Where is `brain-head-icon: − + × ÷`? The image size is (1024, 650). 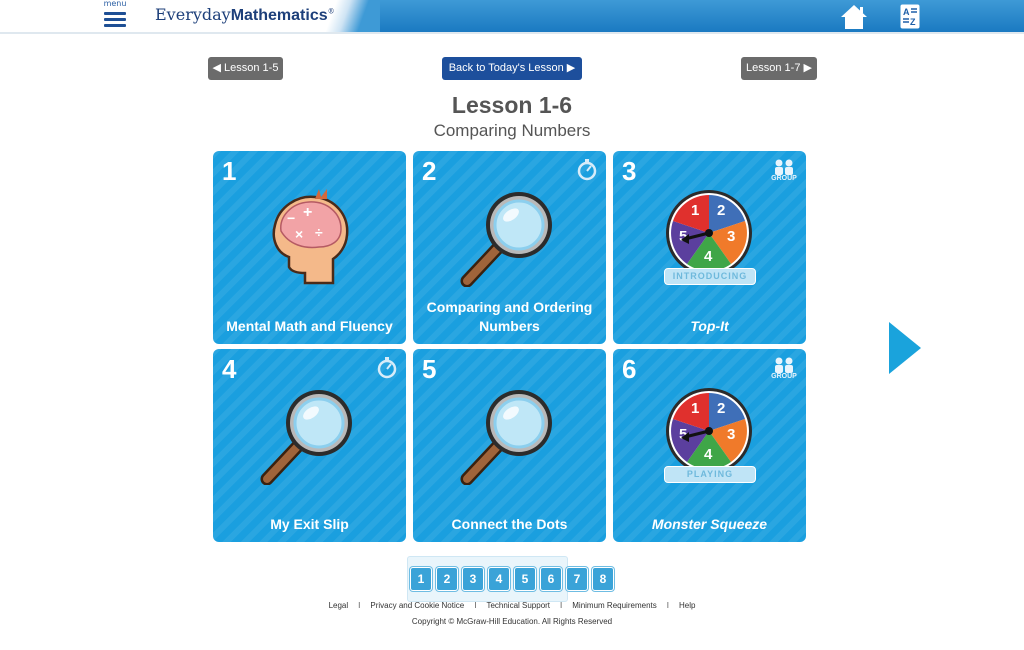
brain-head-icon: − + × ÷ is located at coordinates (310, 237).